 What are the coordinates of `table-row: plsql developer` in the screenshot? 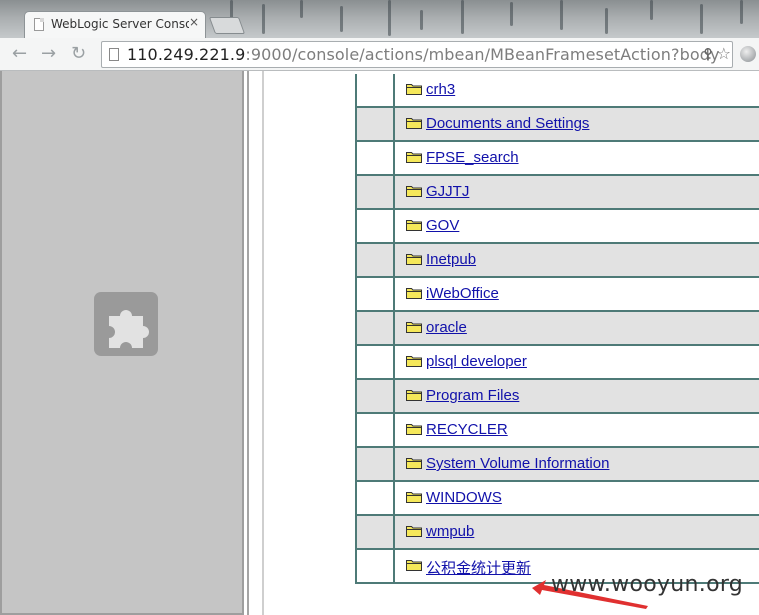 It's located at (557, 363).